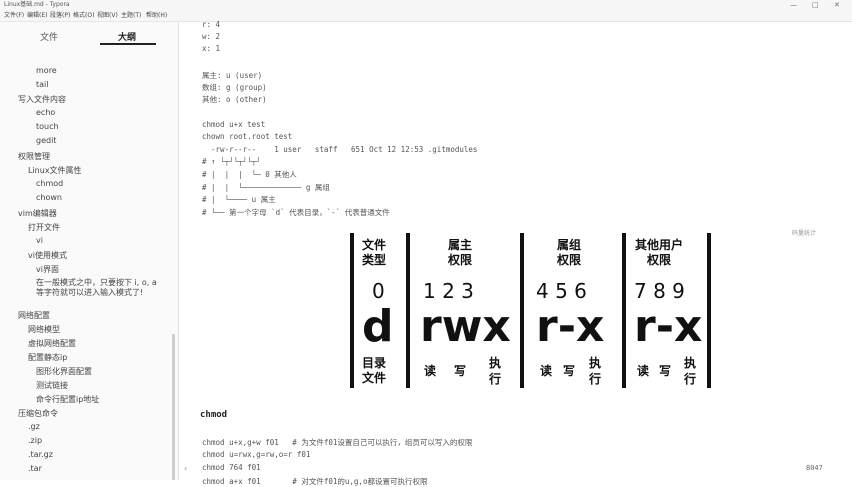 This screenshot has width=852, height=487. I want to click on outline-item: 虚拟网络配置, so click(52, 343).